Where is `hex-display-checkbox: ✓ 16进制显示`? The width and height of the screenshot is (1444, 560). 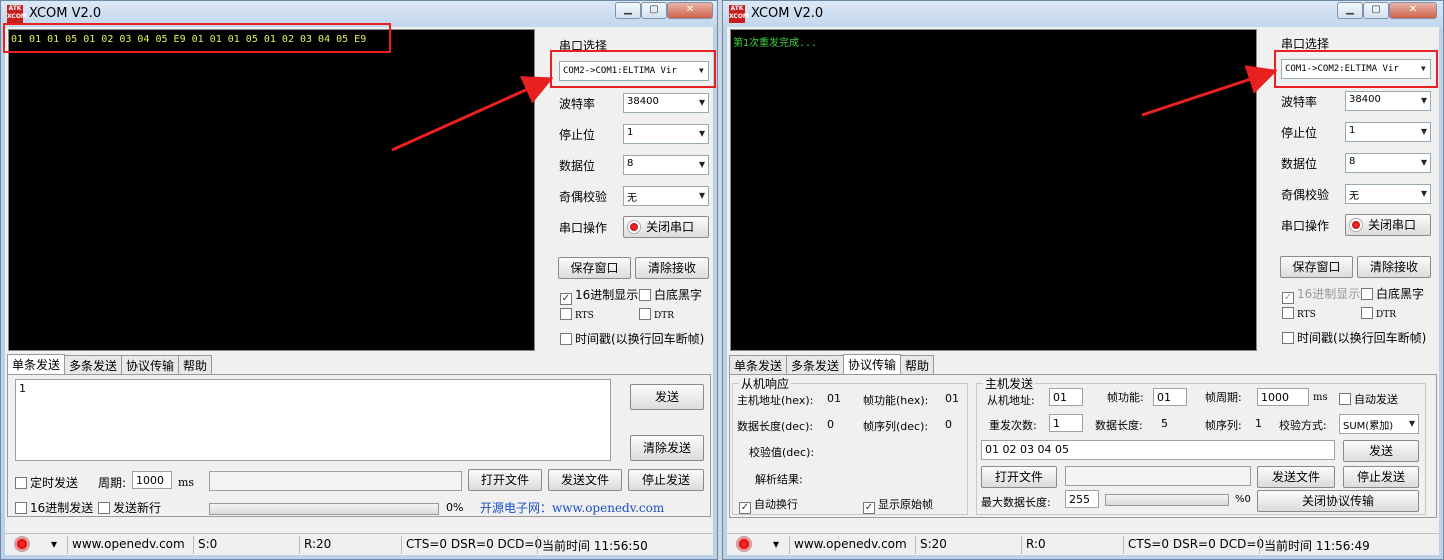
hex-display-checkbox: ✓ 16进制显示 is located at coordinates (599, 295).